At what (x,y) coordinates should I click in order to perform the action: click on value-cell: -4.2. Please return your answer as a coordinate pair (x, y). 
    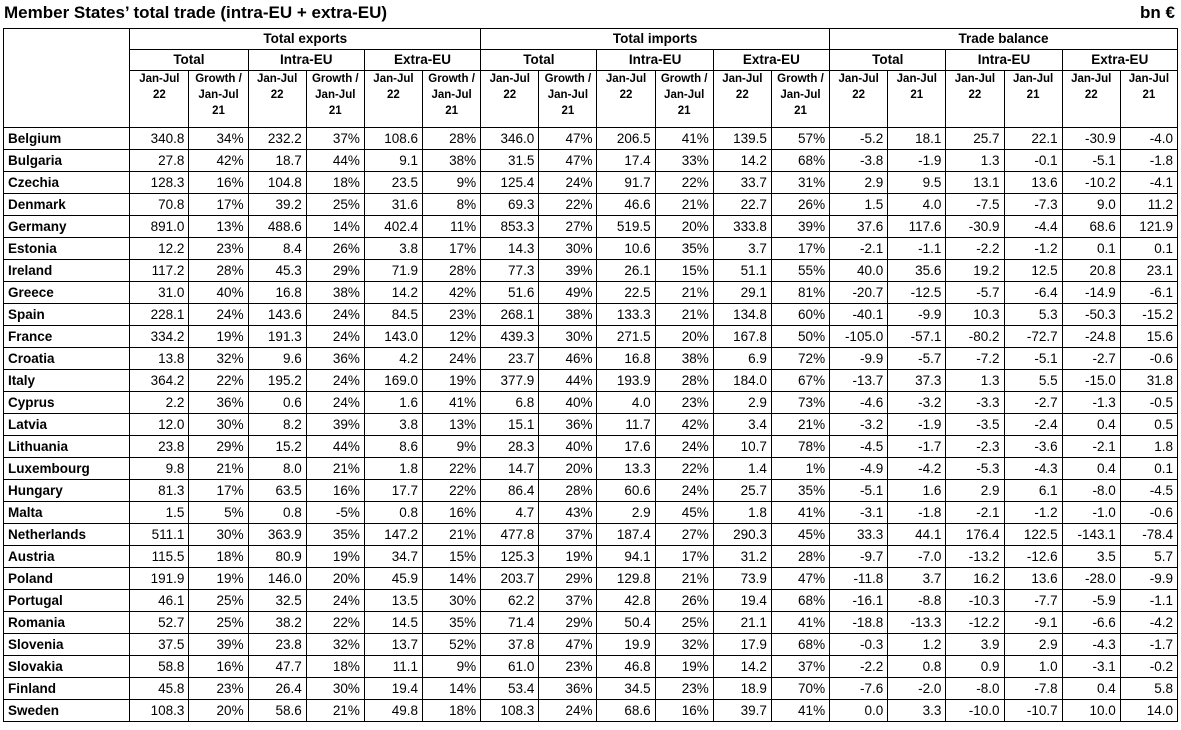
    Looking at the image, I should click on (1149, 622).